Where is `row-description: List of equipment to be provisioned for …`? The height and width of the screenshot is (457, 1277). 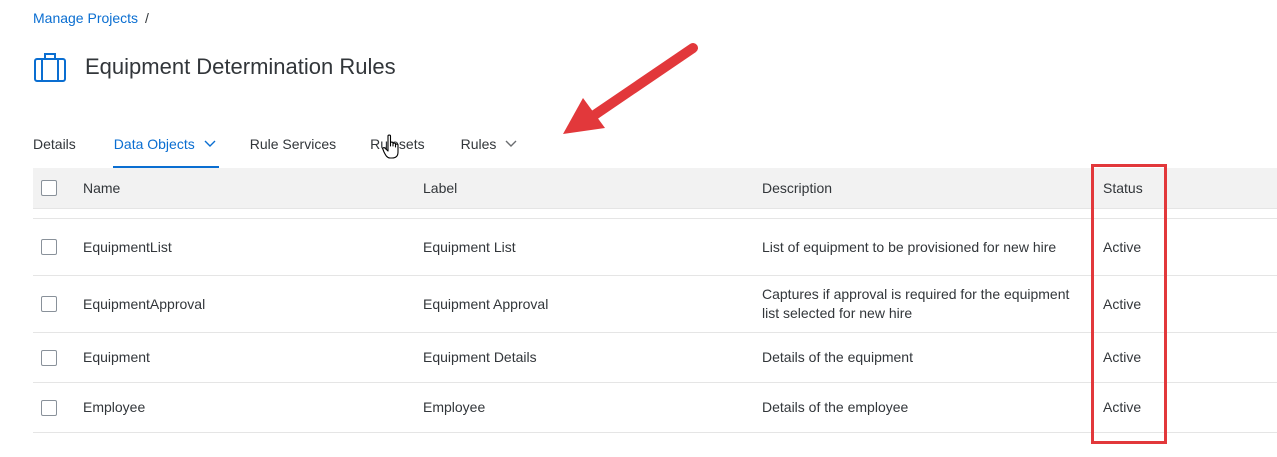
row-description: List of equipment to be provisioned for … is located at coordinates (909, 246).